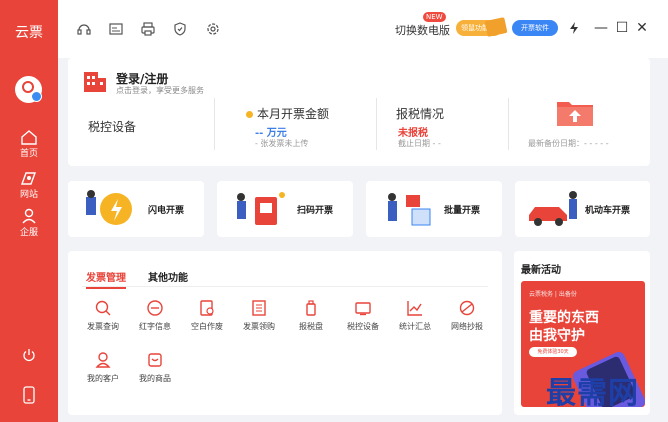 This screenshot has width=668, height=422. I want to click on vehicle-invoice-card: 机动车开票, so click(582, 209).